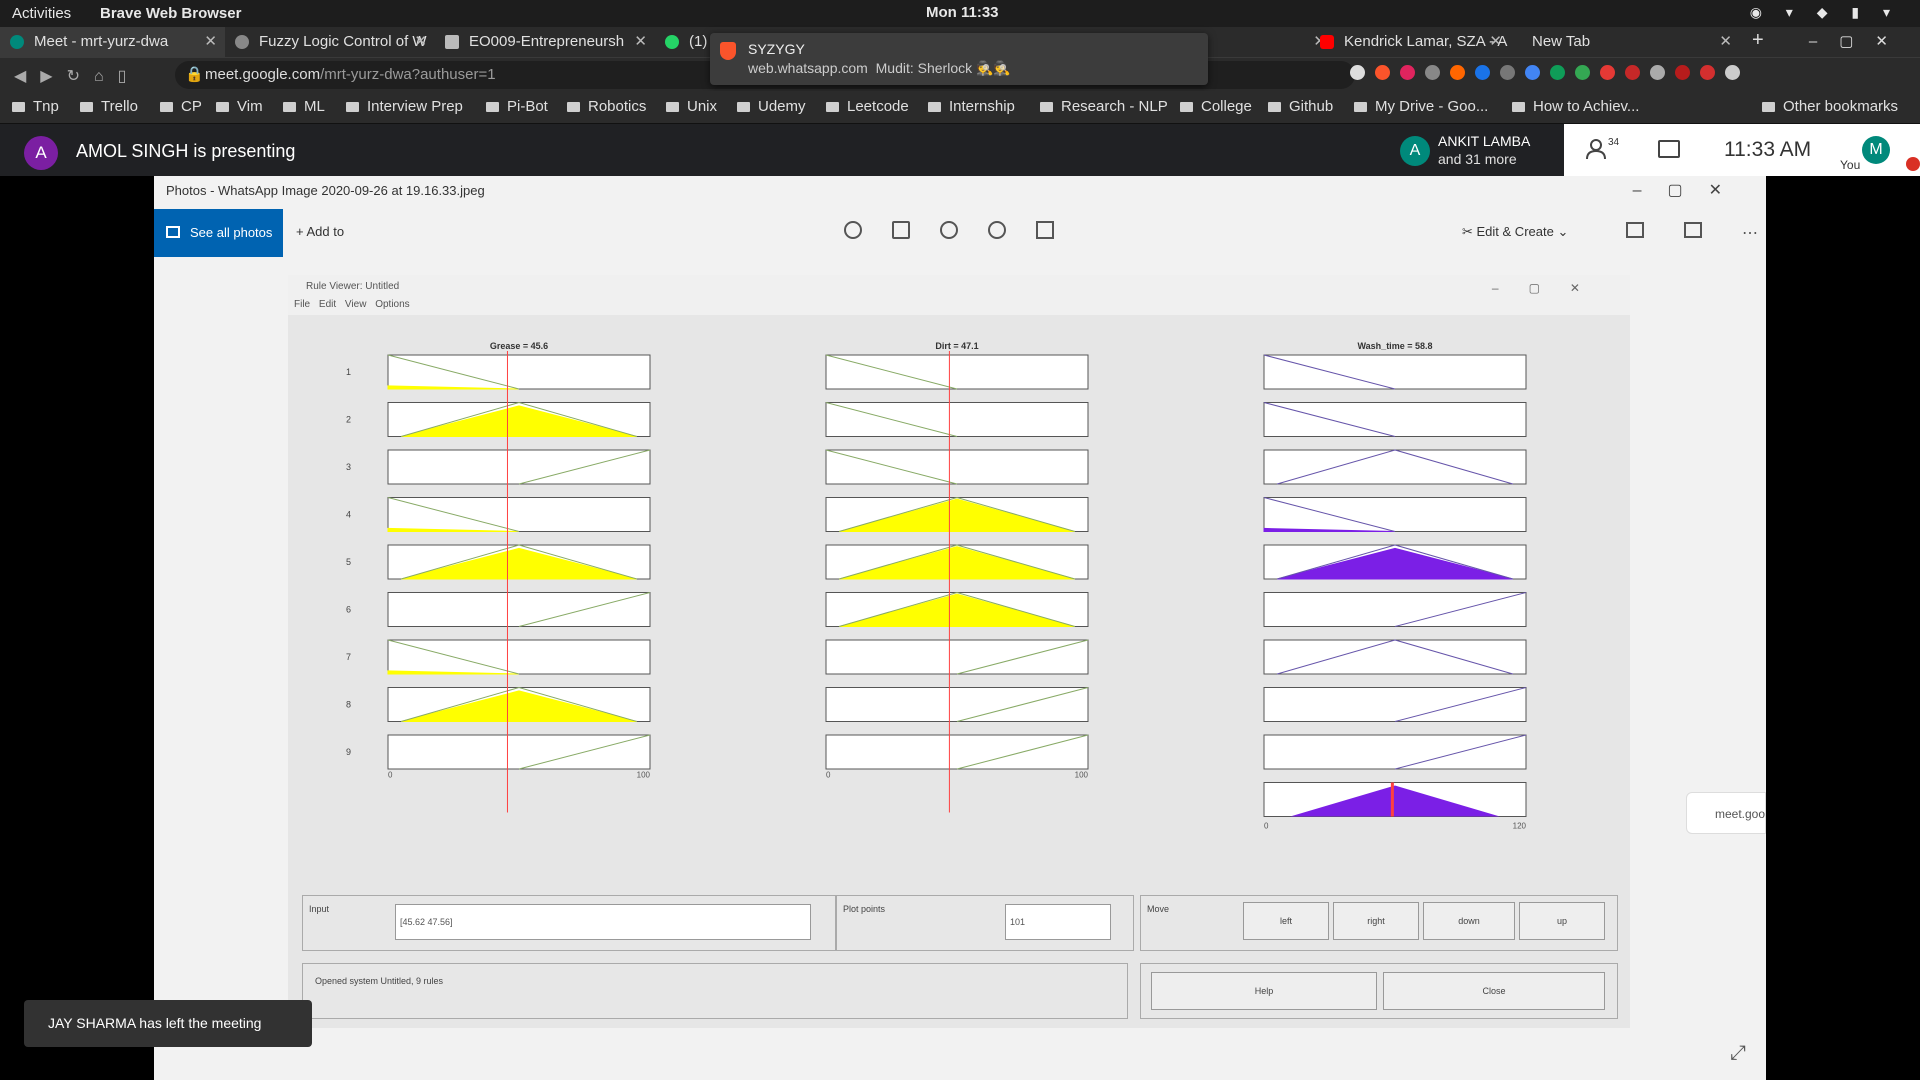 The height and width of the screenshot is (1080, 1920). What do you see at coordinates (320, 231) in the screenshot?
I see `add-to-button: + Add to` at bounding box center [320, 231].